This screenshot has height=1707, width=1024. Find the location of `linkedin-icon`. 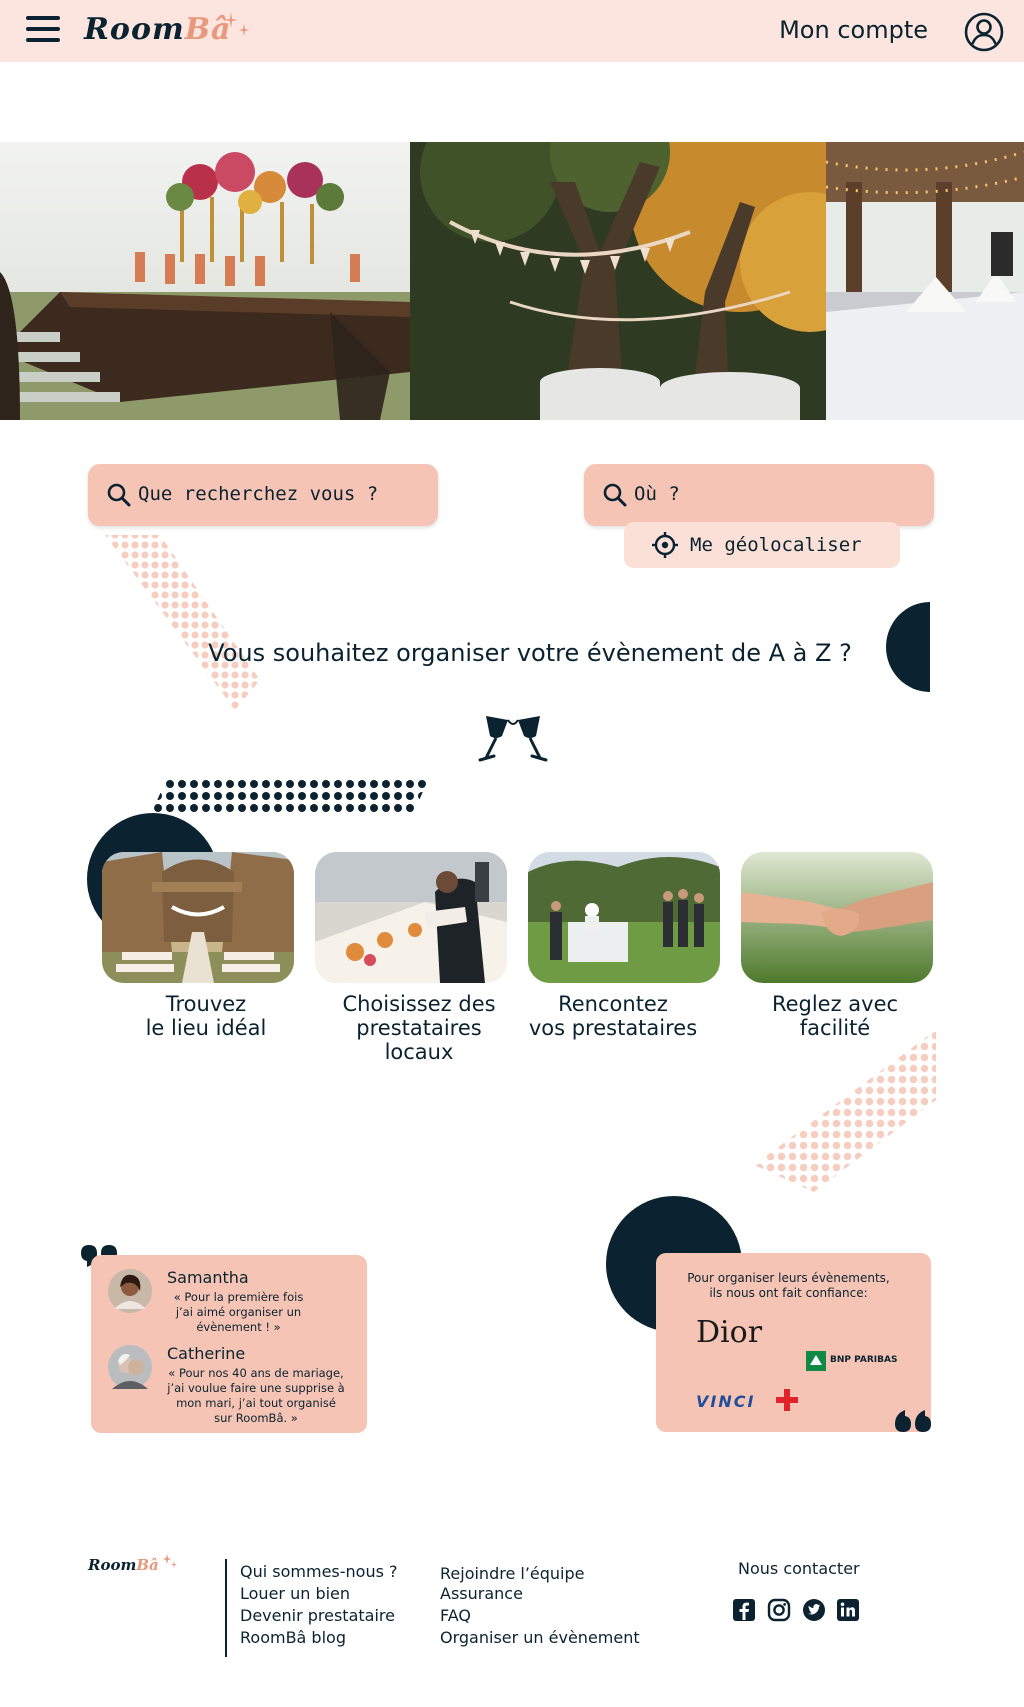

linkedin-icon is located at coordinates (848, 1610).